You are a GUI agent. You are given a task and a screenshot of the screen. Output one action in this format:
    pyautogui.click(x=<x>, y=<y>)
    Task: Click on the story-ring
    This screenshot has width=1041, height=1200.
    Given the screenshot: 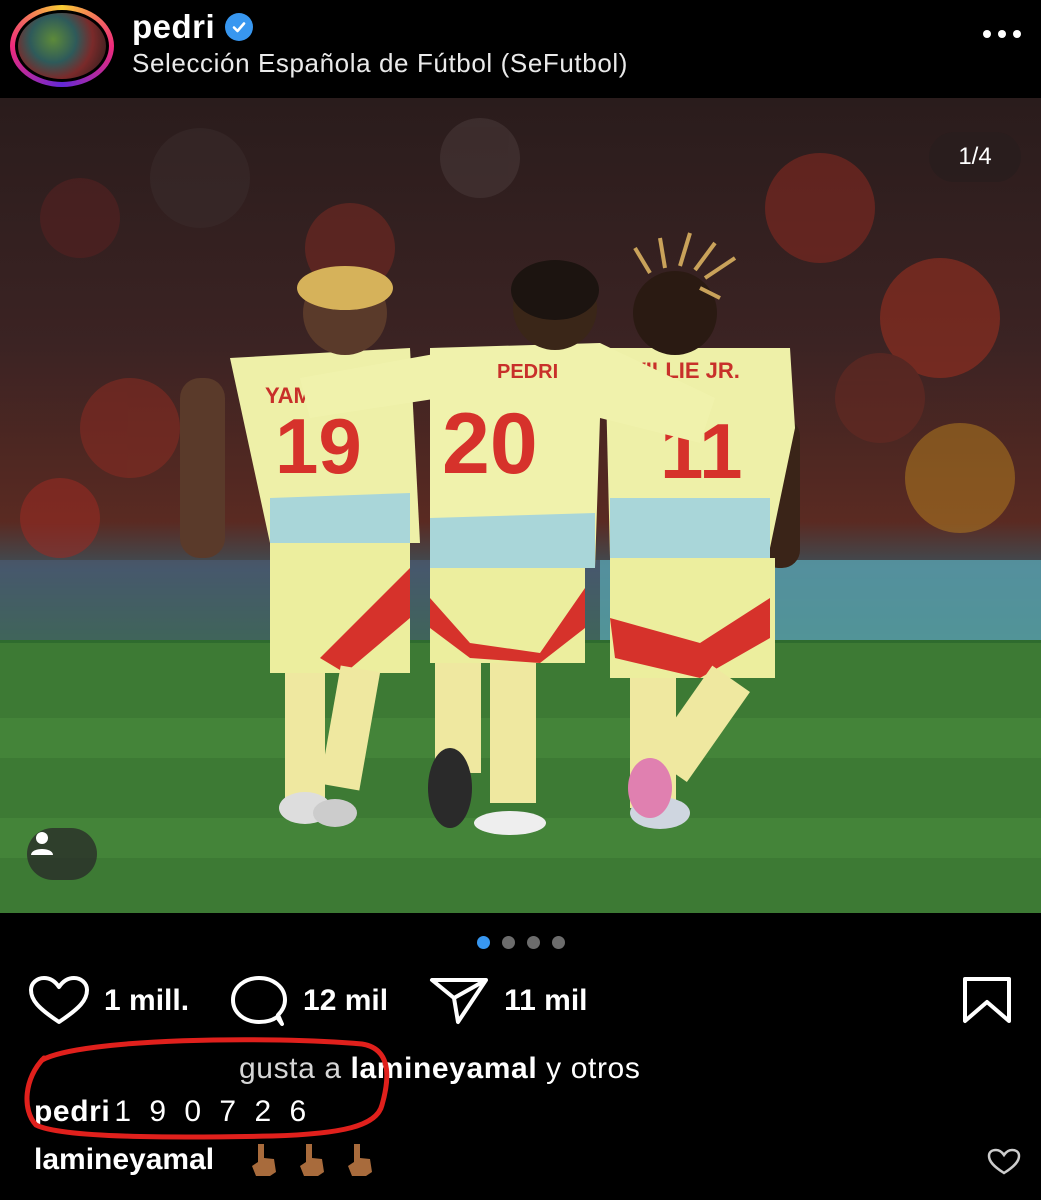 What is the action you would take?
    pyautogui.click(x=62, y=46)
    